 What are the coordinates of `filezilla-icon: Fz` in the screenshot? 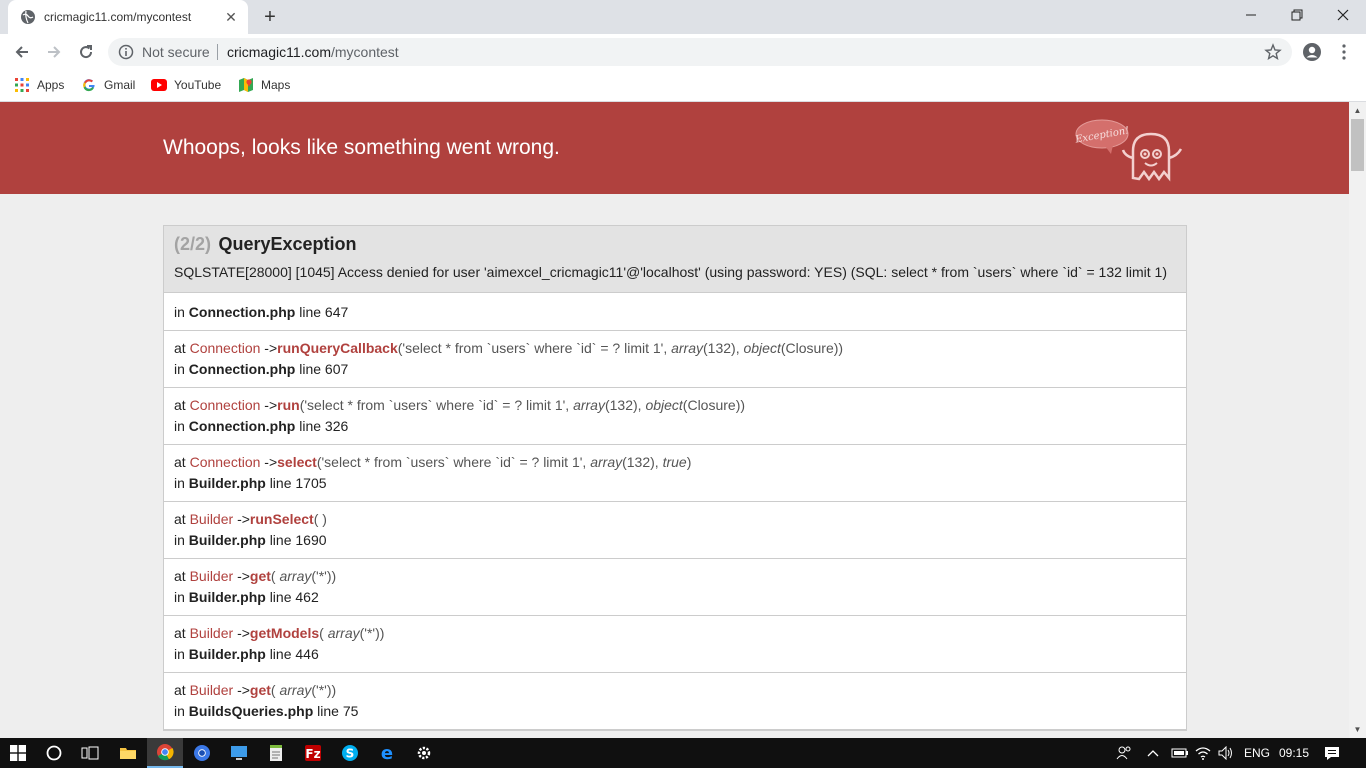 It's located at (313, 753).